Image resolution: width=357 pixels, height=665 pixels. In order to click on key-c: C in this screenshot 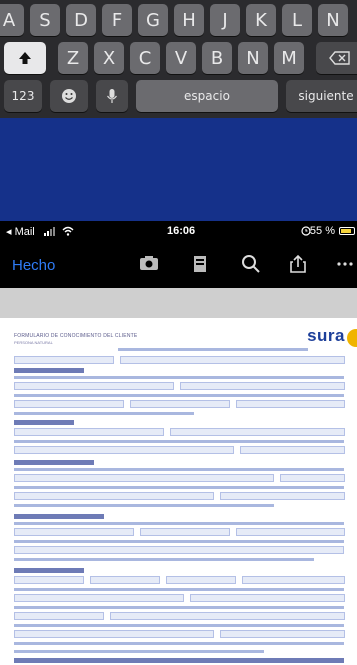, I will do `click(145, 58)`.